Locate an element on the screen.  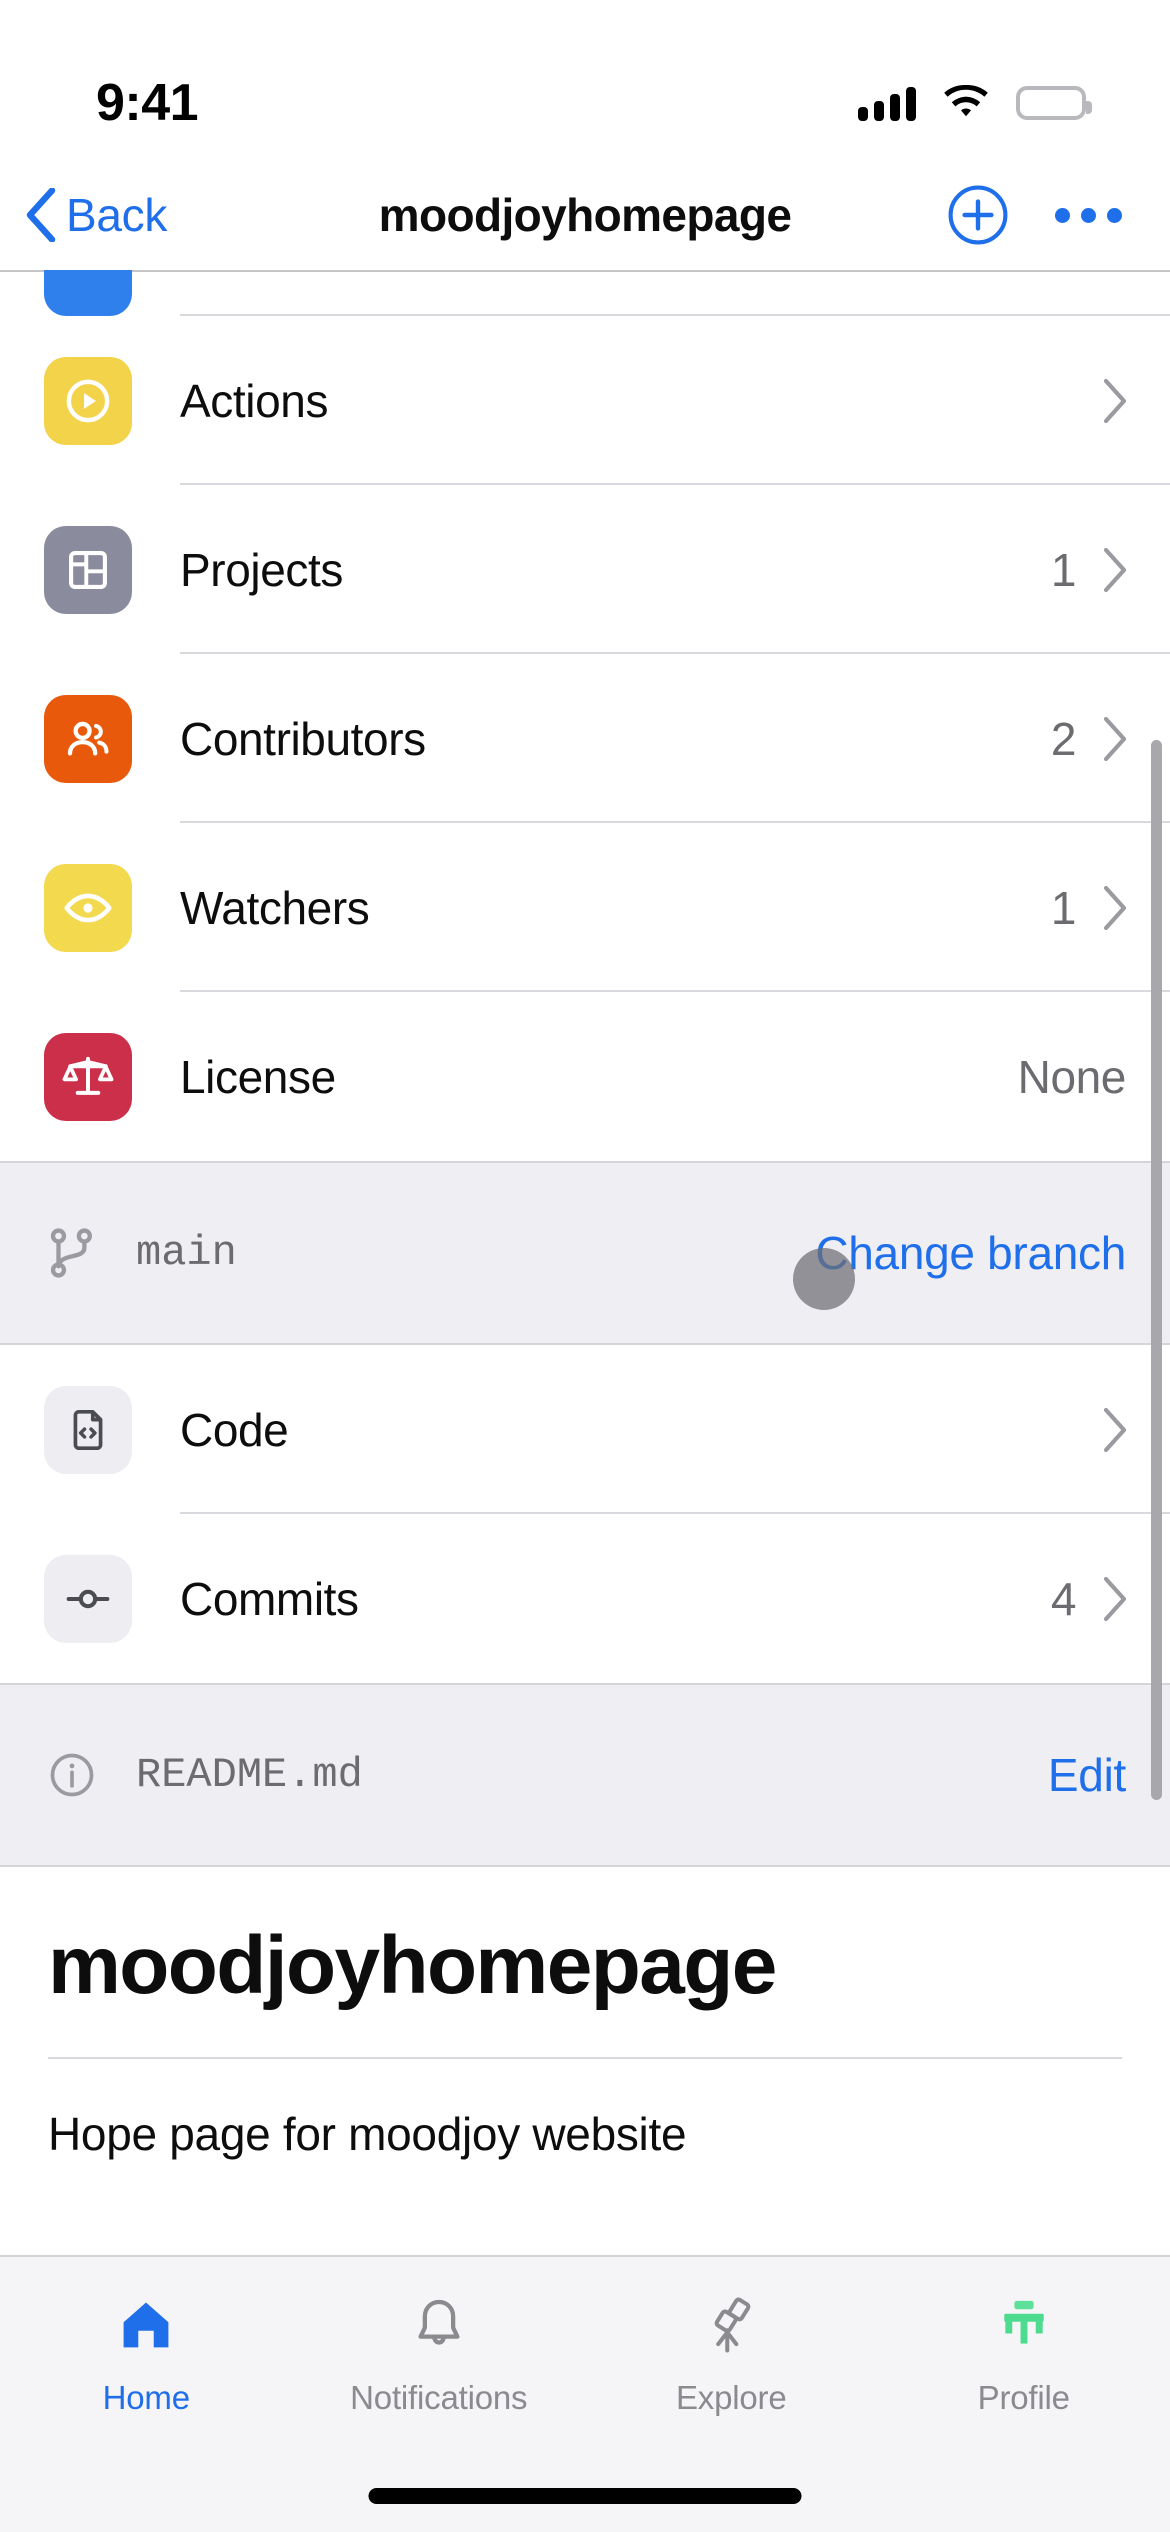
list-item-value: 2 is located at coordinates (1063, 738).